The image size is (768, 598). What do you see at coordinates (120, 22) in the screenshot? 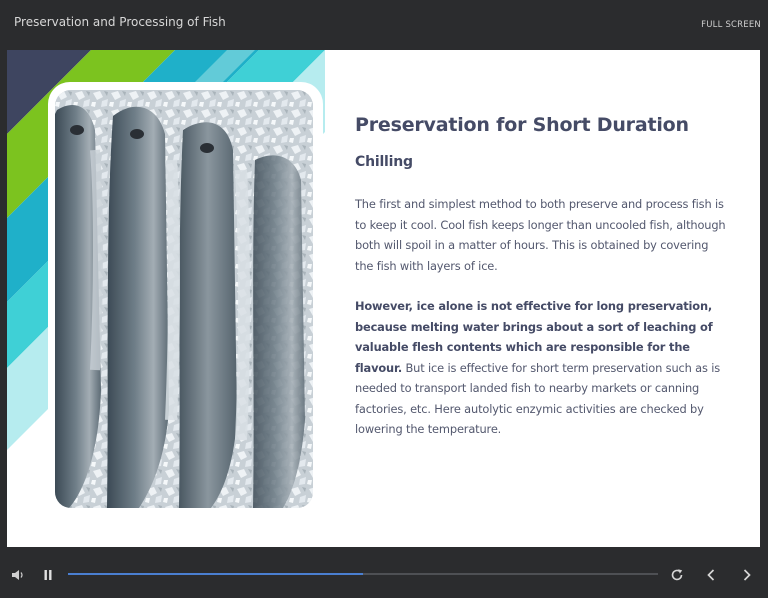
I see `course-title: Preservation and Processing of Fish` at bounding box center [120, 22].